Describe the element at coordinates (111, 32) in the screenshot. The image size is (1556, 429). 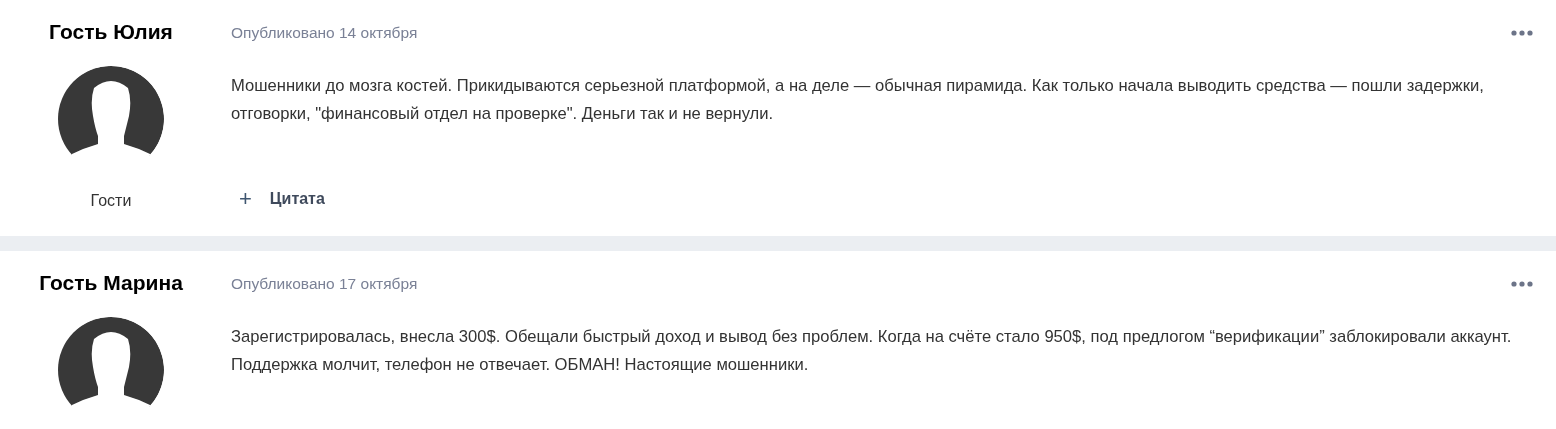
I see `author-name: Гость Юлия` at that location.